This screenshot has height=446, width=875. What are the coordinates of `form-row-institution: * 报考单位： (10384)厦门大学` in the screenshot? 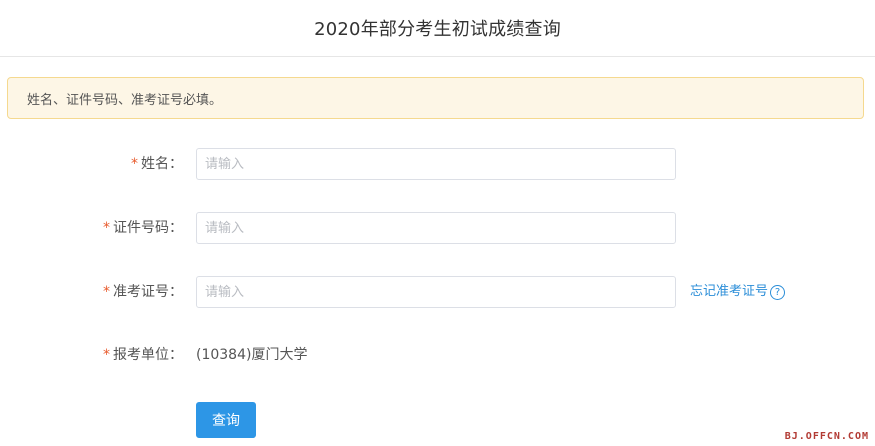 It's located at (437, 355).